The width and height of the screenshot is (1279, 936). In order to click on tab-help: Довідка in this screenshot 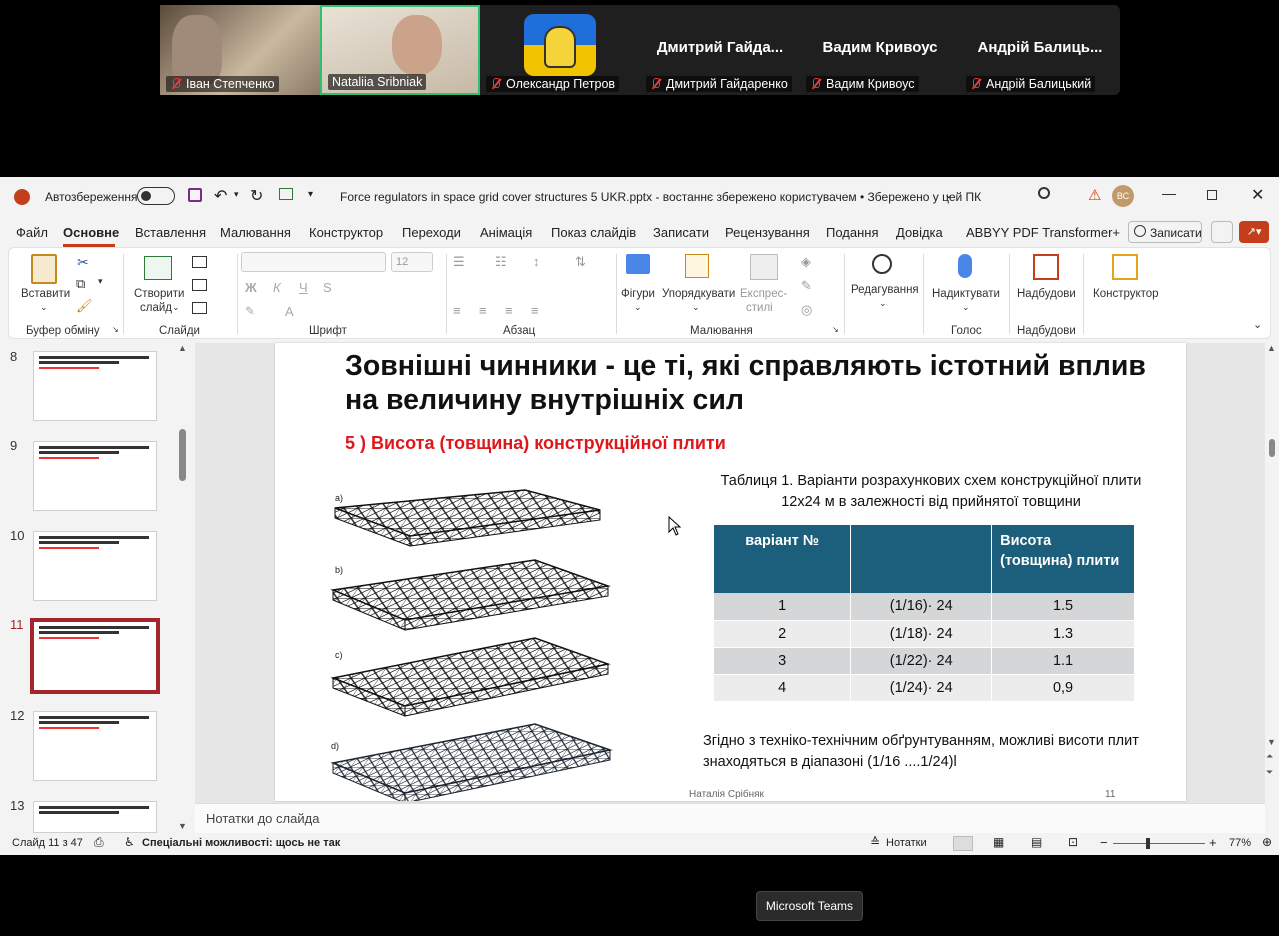, I will do `click(919, 232)`.